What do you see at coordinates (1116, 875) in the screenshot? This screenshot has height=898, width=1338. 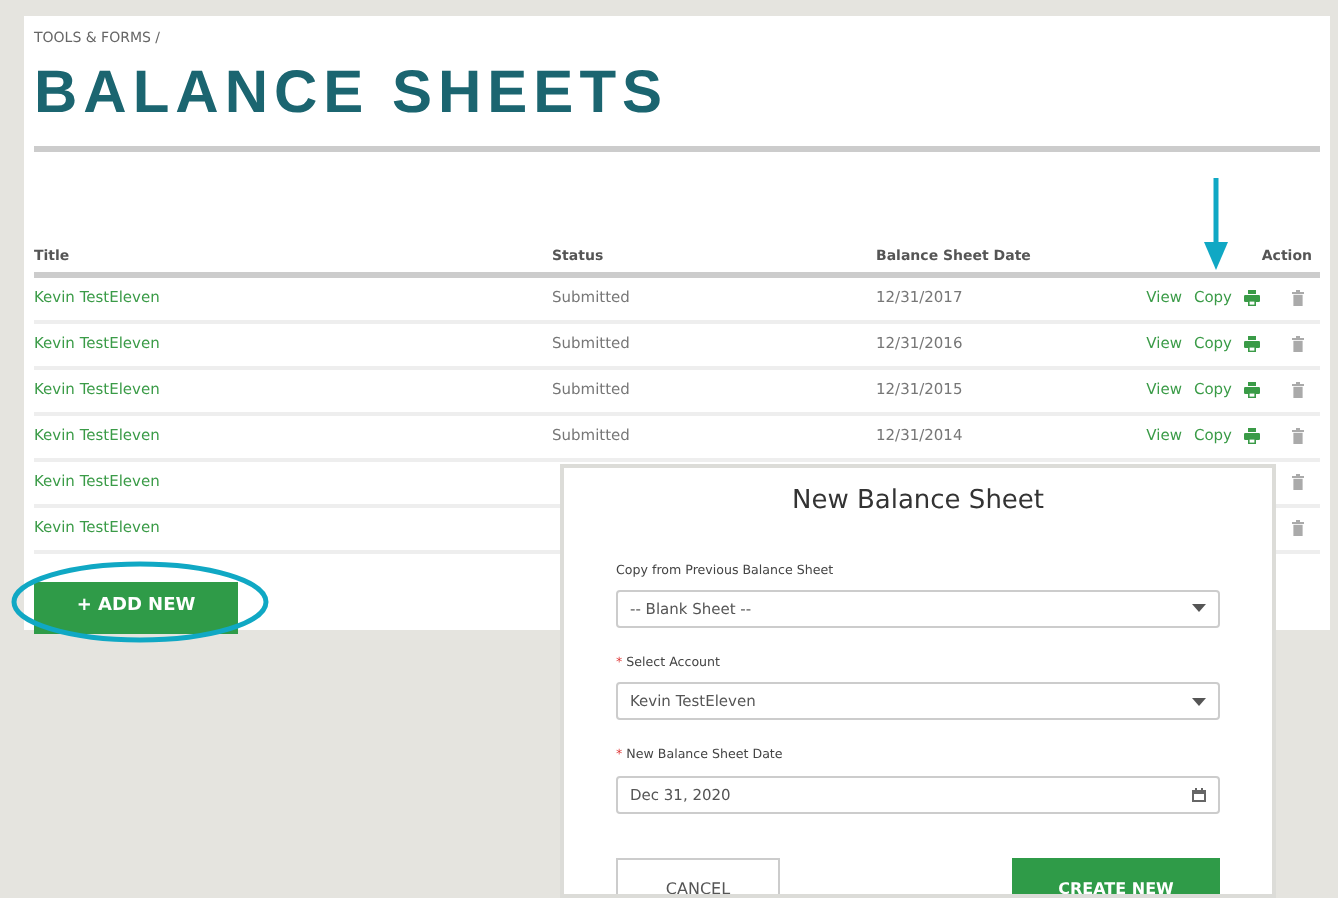 I see `create-new-button: CREATE NEW` at bounding box center [1116, 875].